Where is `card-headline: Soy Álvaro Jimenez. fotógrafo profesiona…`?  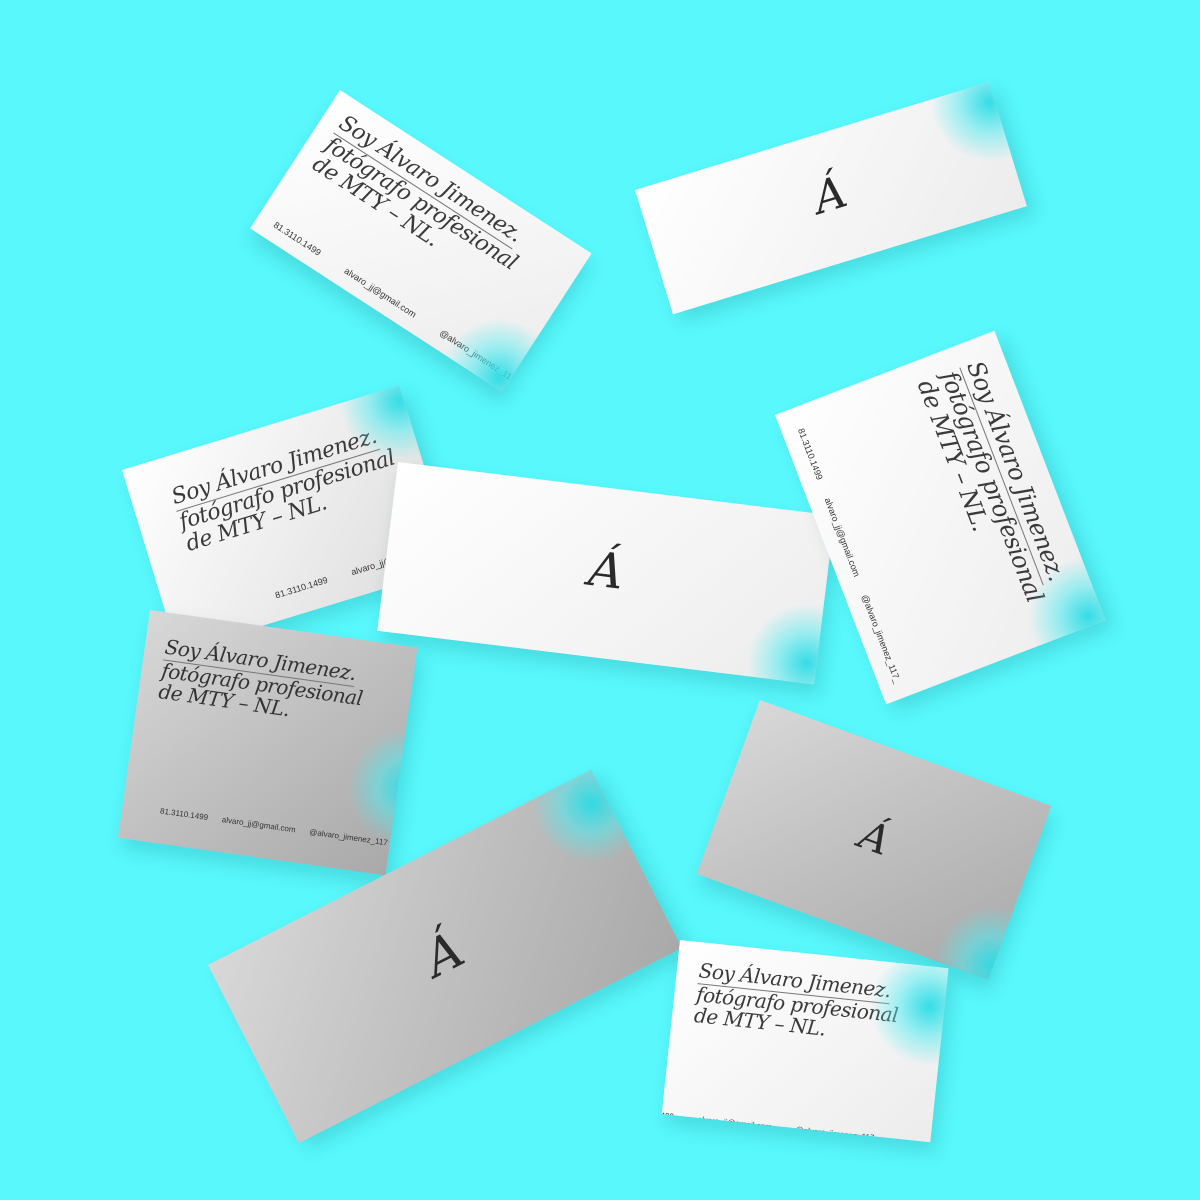
card-headline: Soy Álvaro Jimenez. fotógrafo profesiona… is located at coordinates (262, 683).